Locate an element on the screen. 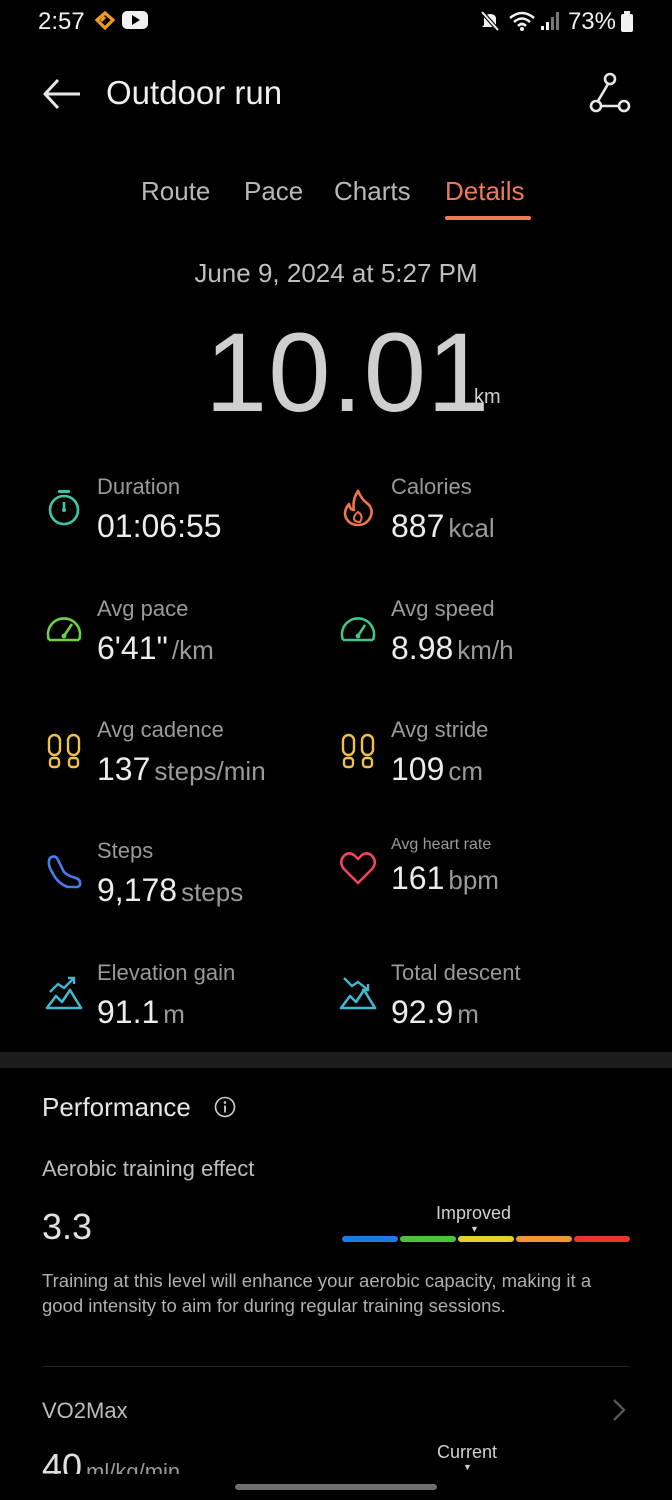 This screenshot has height=1500, width=672. battery-icon is located at coordinates (627, 21).